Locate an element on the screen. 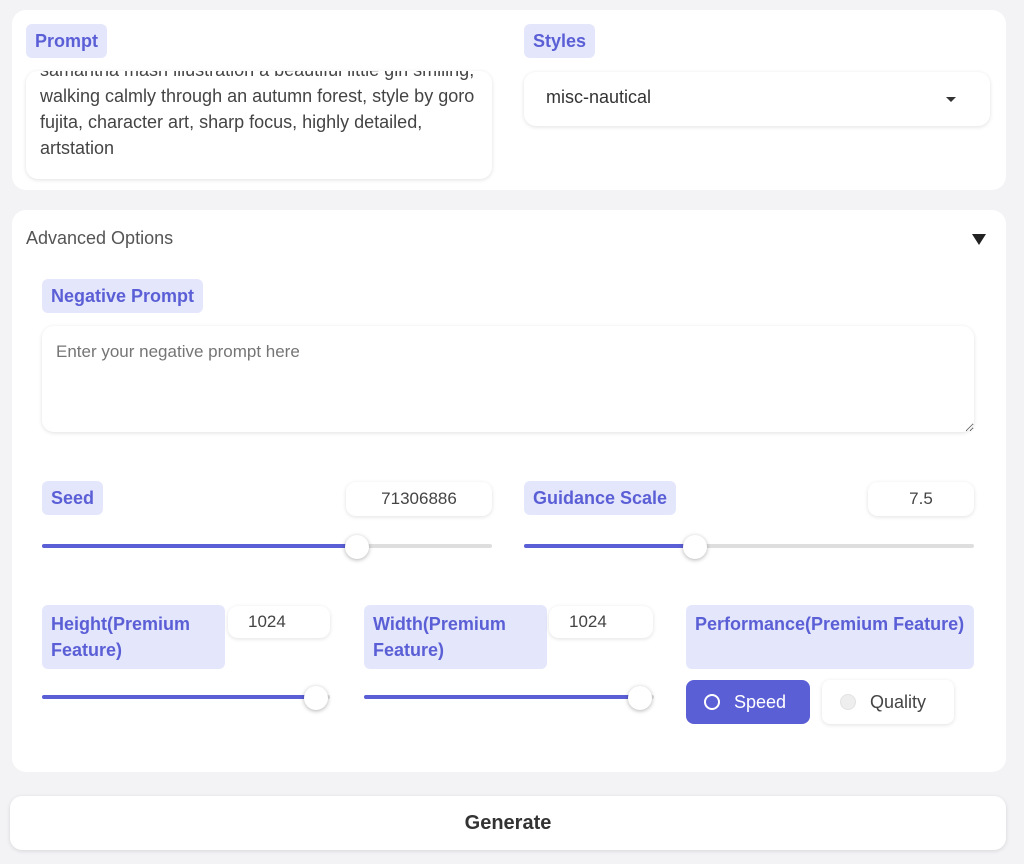 The height and width of the screenshot is (864, 1024). guidance-scale-slider is located at coordinates (749, 547).